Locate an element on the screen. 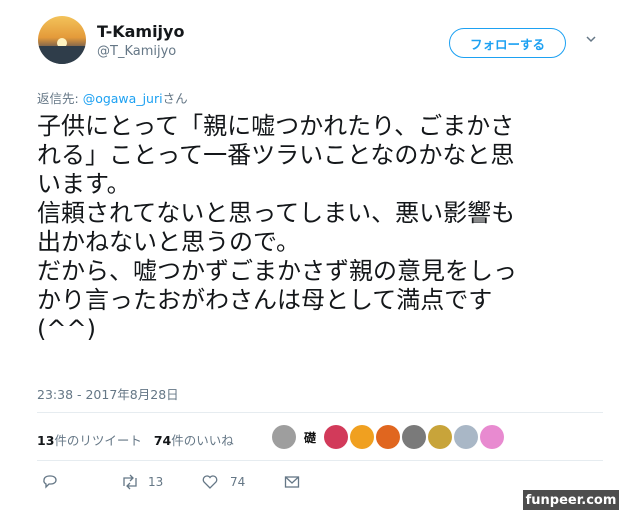 This screenshot has height=511, width=640. reply-prefix: 返信先: is located at coordinates (60, 98).